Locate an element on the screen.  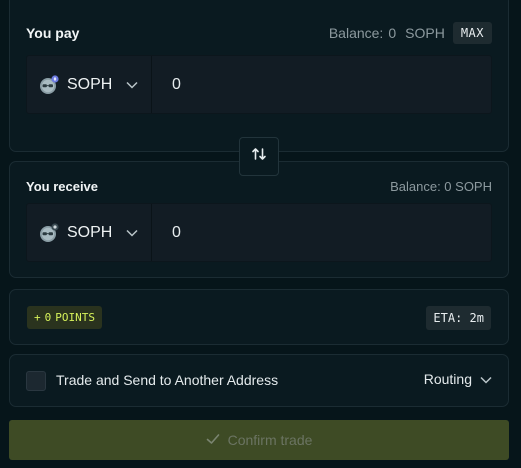
receive-header: You receive Balance: 0 SOPH is located at coordinates (259, 186).